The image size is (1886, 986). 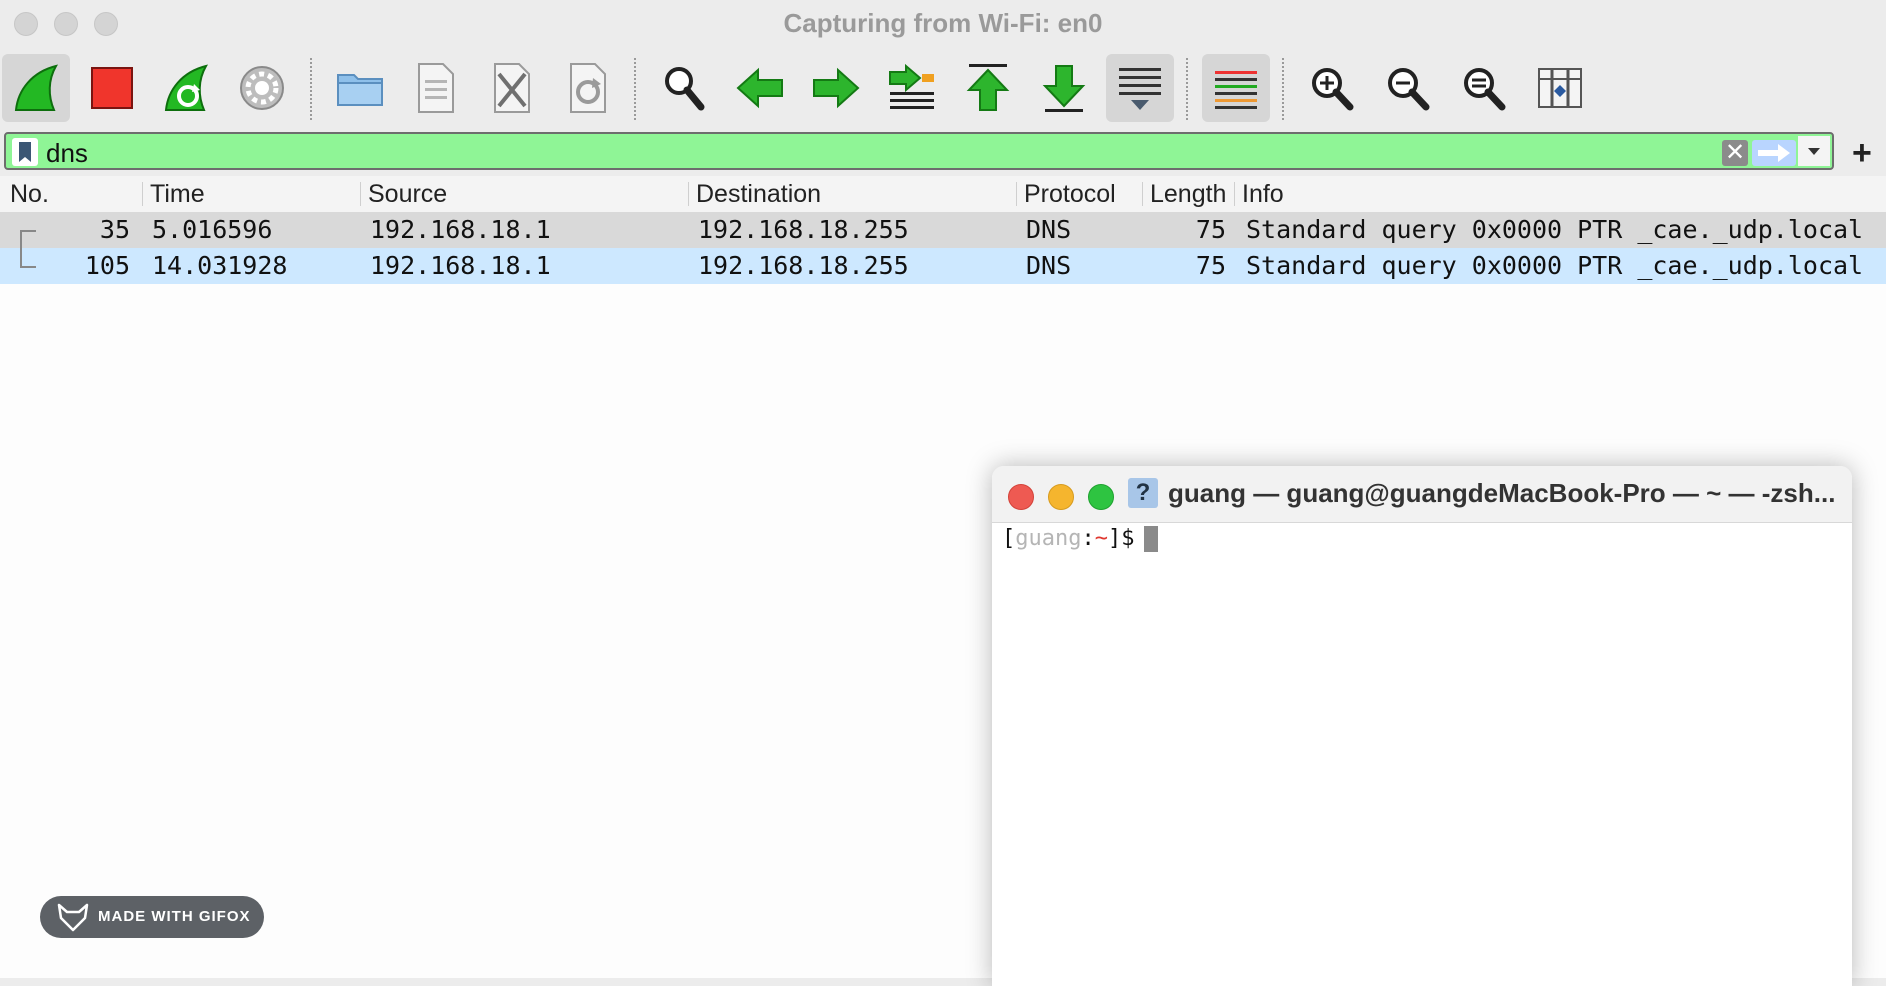 I want to click on file-close-icon, so click(x=512, y=88).